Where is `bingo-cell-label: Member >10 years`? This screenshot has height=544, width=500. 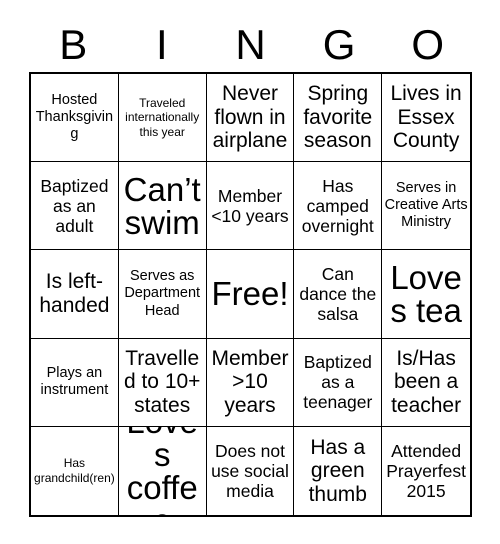 bingo-cell-label: Member >10 years is located at coordinates (250, 381).